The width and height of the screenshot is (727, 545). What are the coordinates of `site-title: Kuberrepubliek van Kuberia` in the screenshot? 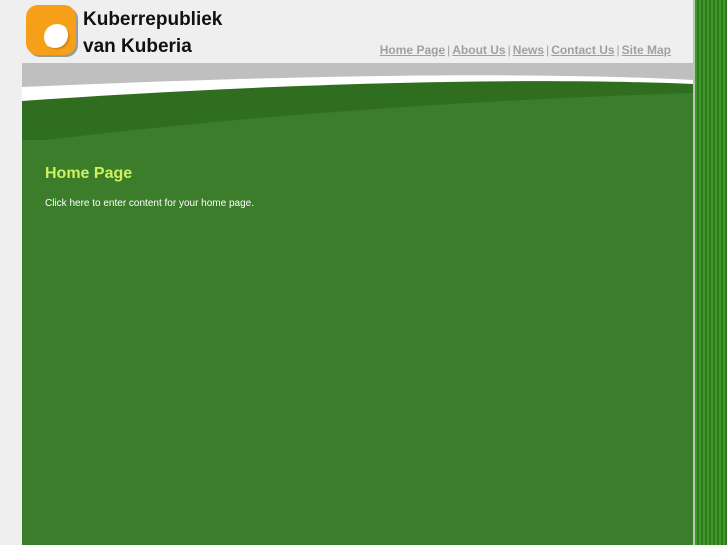 It's located at (178, 33).